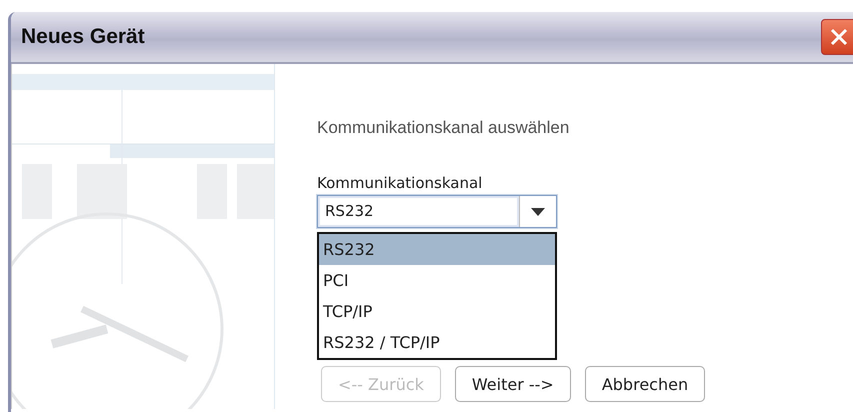 The width and height of the screenshot is (853, 412). I want to click on close-button, so click(837, 37).